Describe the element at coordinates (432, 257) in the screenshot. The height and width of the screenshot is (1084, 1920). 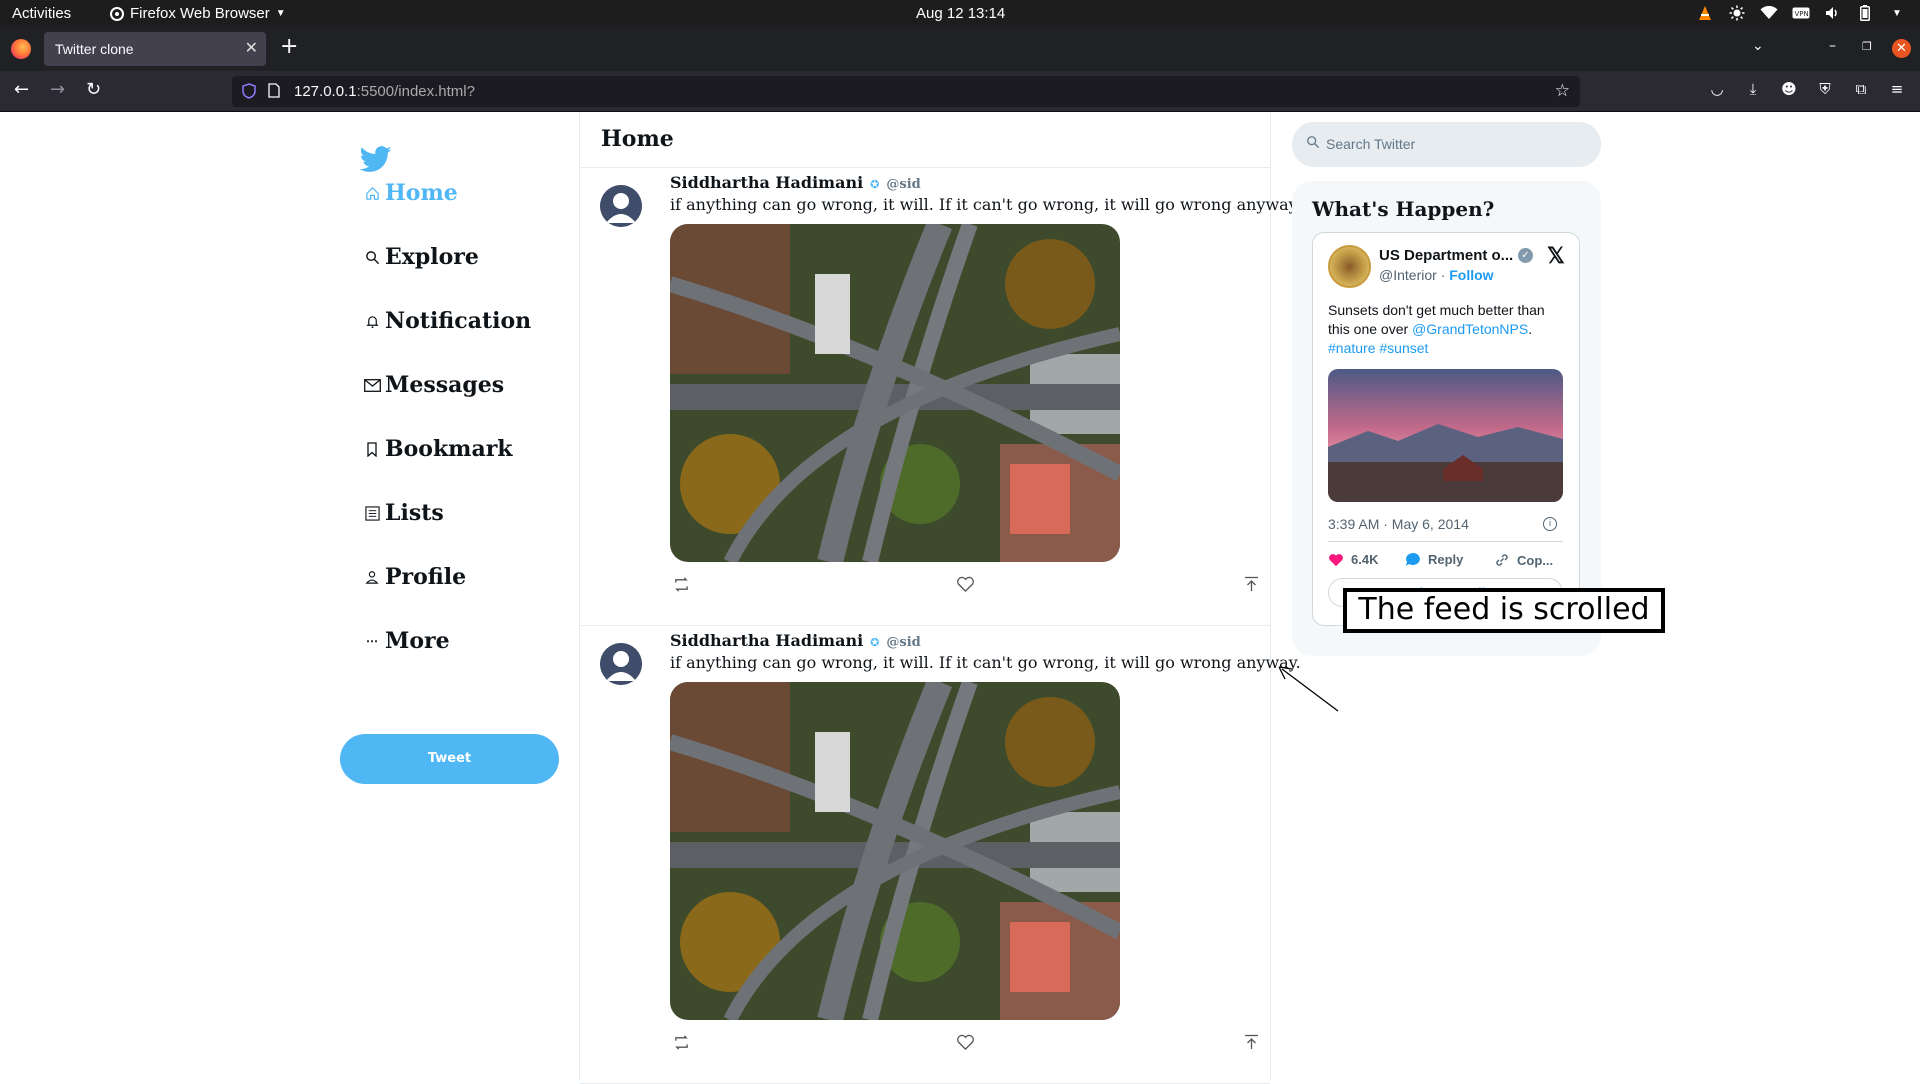
I see `sidebar-item-label: Explore` at that location.